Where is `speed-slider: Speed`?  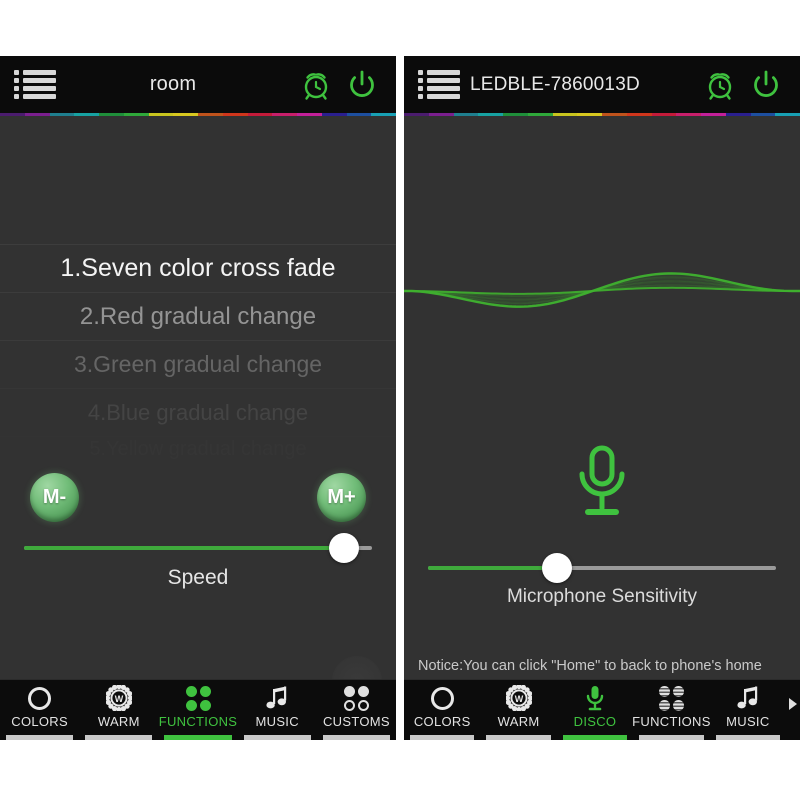
speed-slider: Speed is located at coordinates (198, 561).